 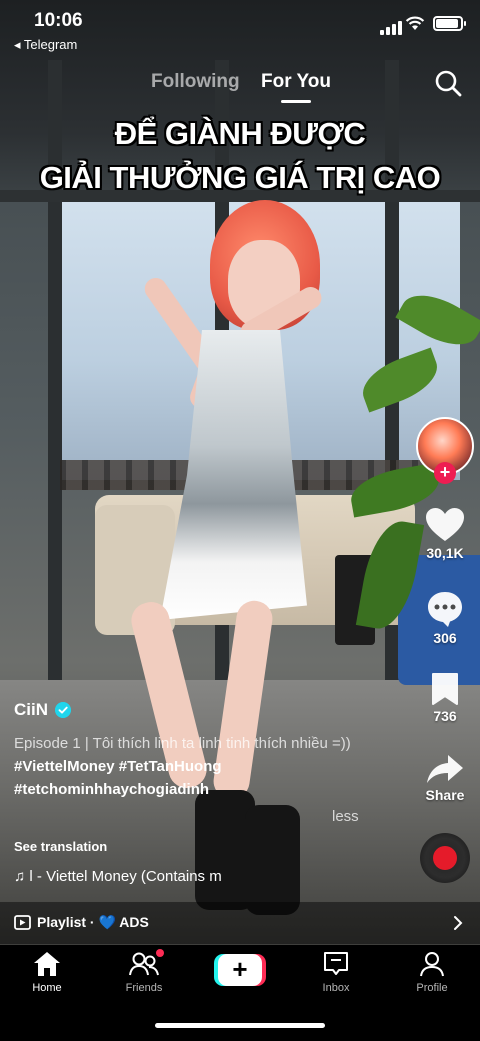 I want to click on verified-badge-icon, so click(x=63, y=710).